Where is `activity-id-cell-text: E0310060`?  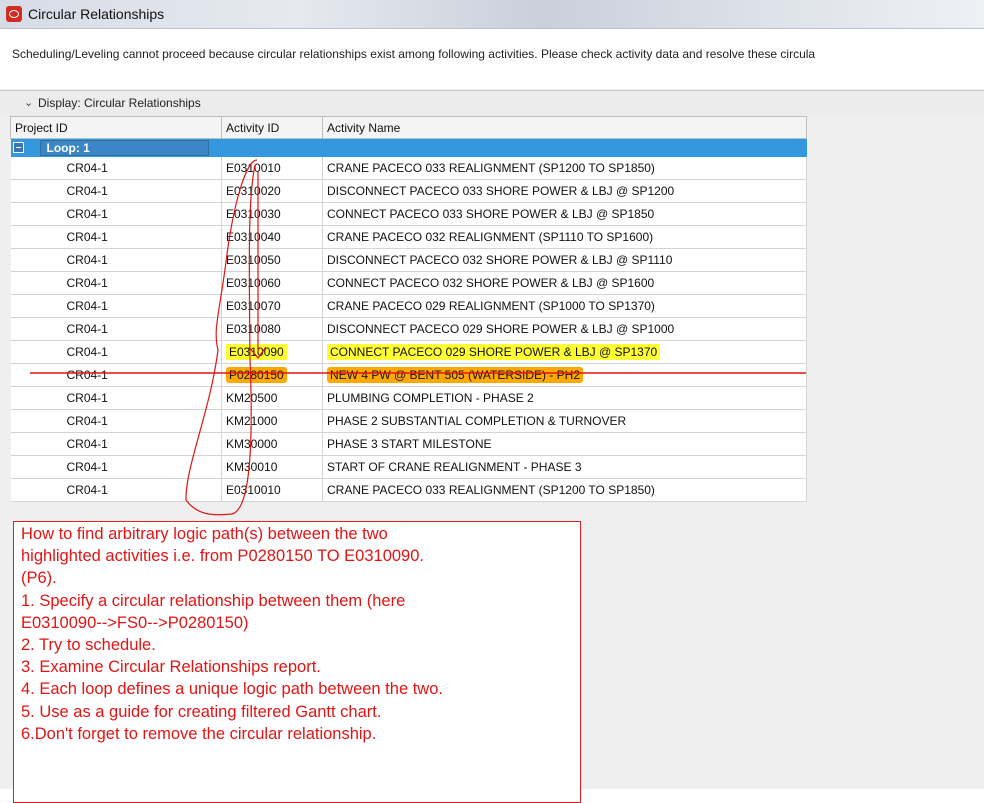 activity-id-cell-text: E0310060 is located at coordinates (253, 283).